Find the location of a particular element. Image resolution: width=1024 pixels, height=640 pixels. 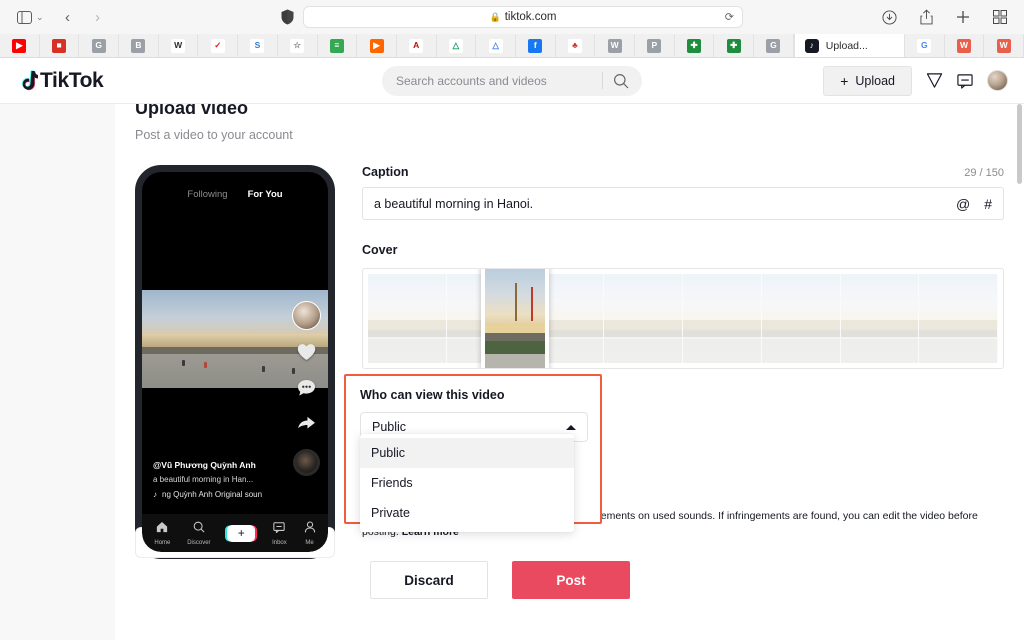

browser-nav-controls: ⌄ ‹ › is located at coordinates (61, 17).